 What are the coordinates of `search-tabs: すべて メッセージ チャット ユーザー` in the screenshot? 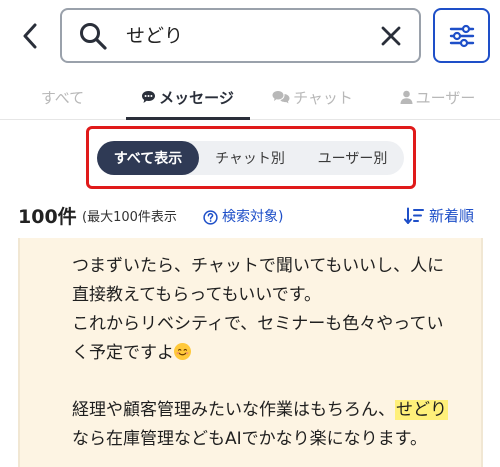 It's located at (250, 97).